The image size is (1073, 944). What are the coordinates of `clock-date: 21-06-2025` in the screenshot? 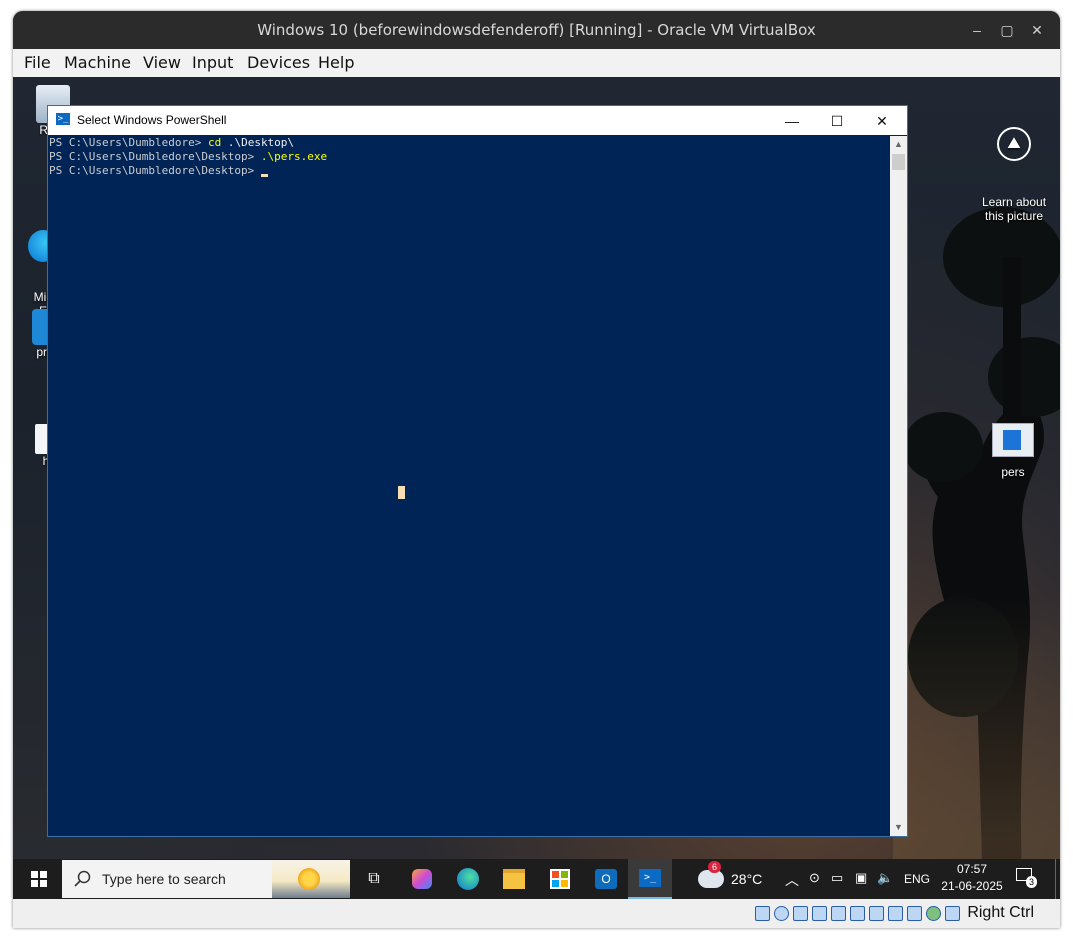 It's located at (972, 886).